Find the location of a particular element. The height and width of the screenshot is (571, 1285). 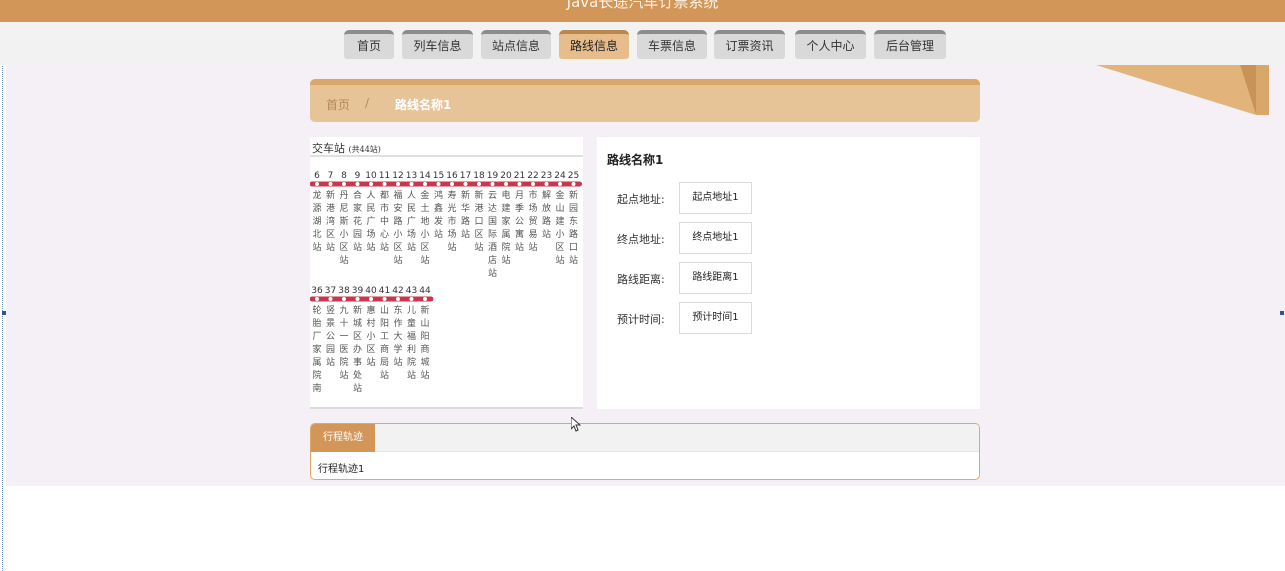

station-name-char: 民 is located at coordinates (411, 208).